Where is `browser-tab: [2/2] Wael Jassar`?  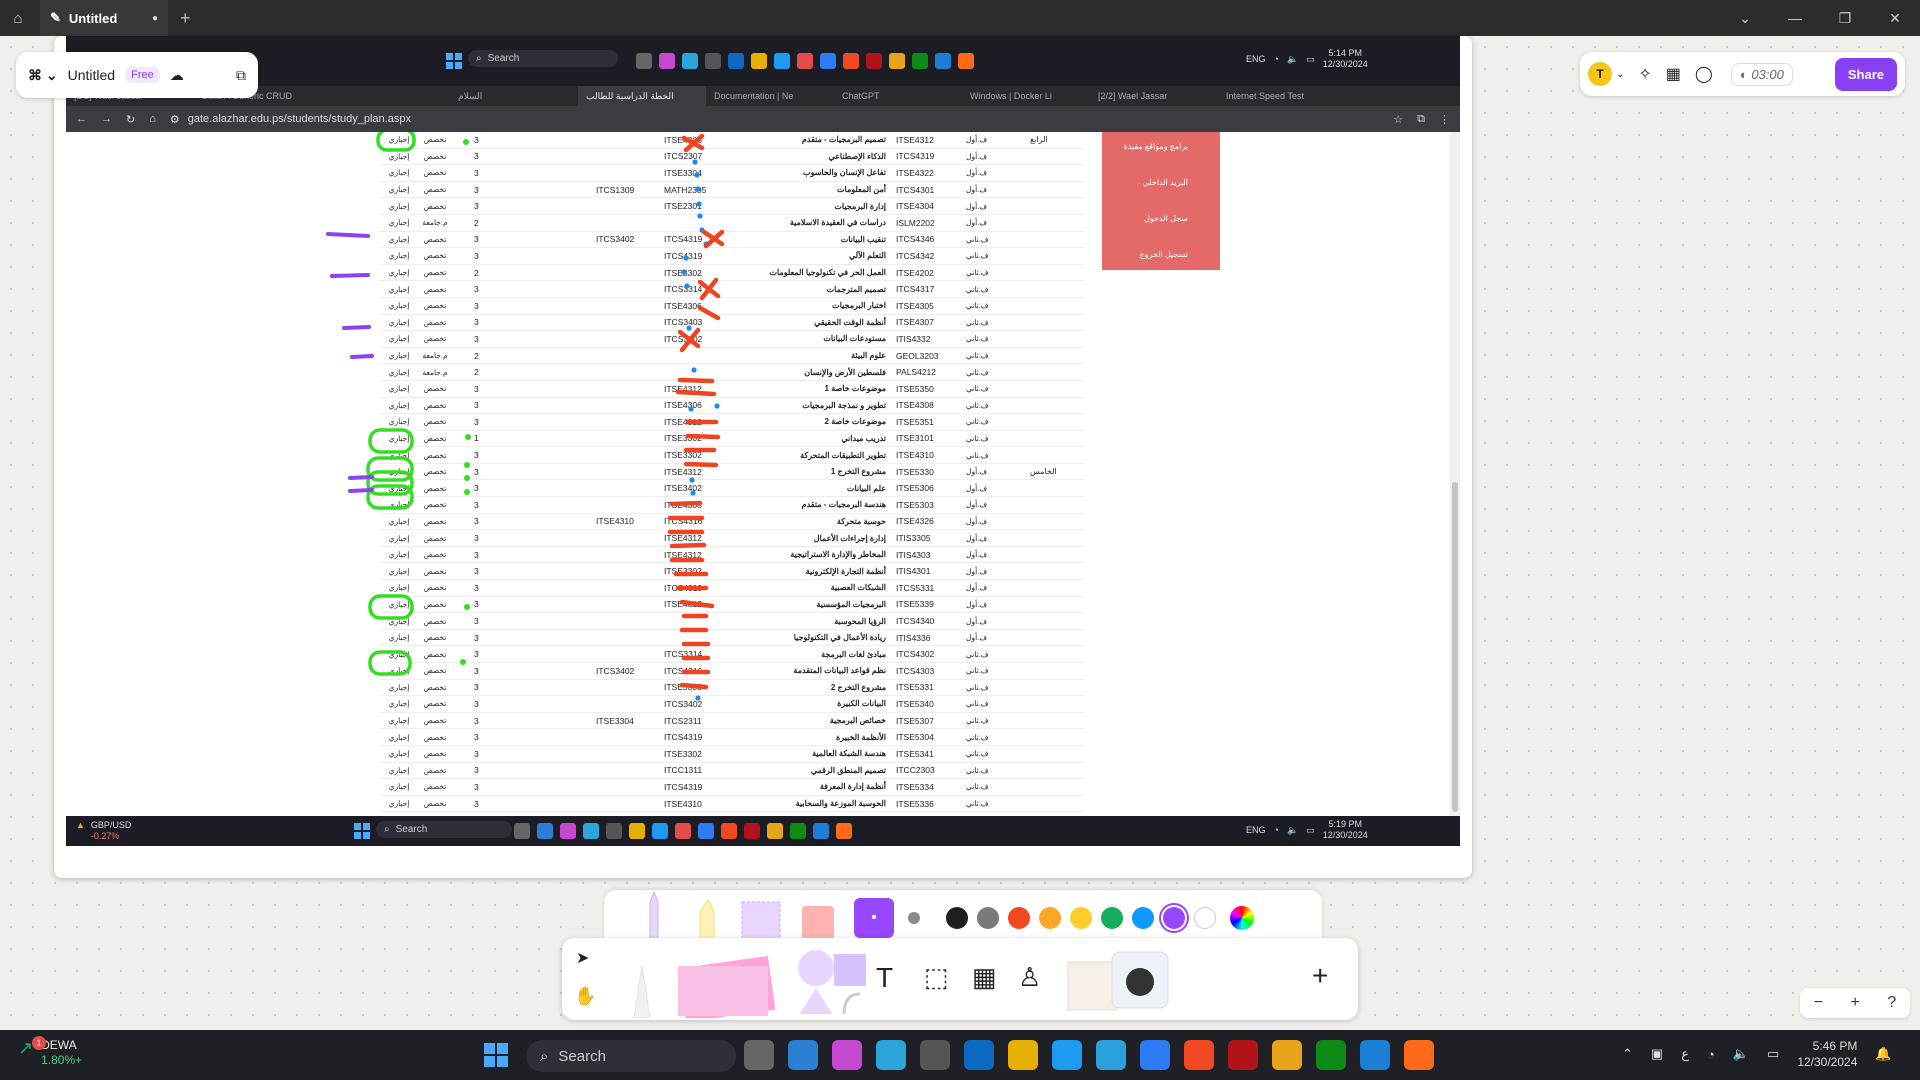
browser-tab: [2/2] Wael Jassar is located at coordinates (1154, 96).